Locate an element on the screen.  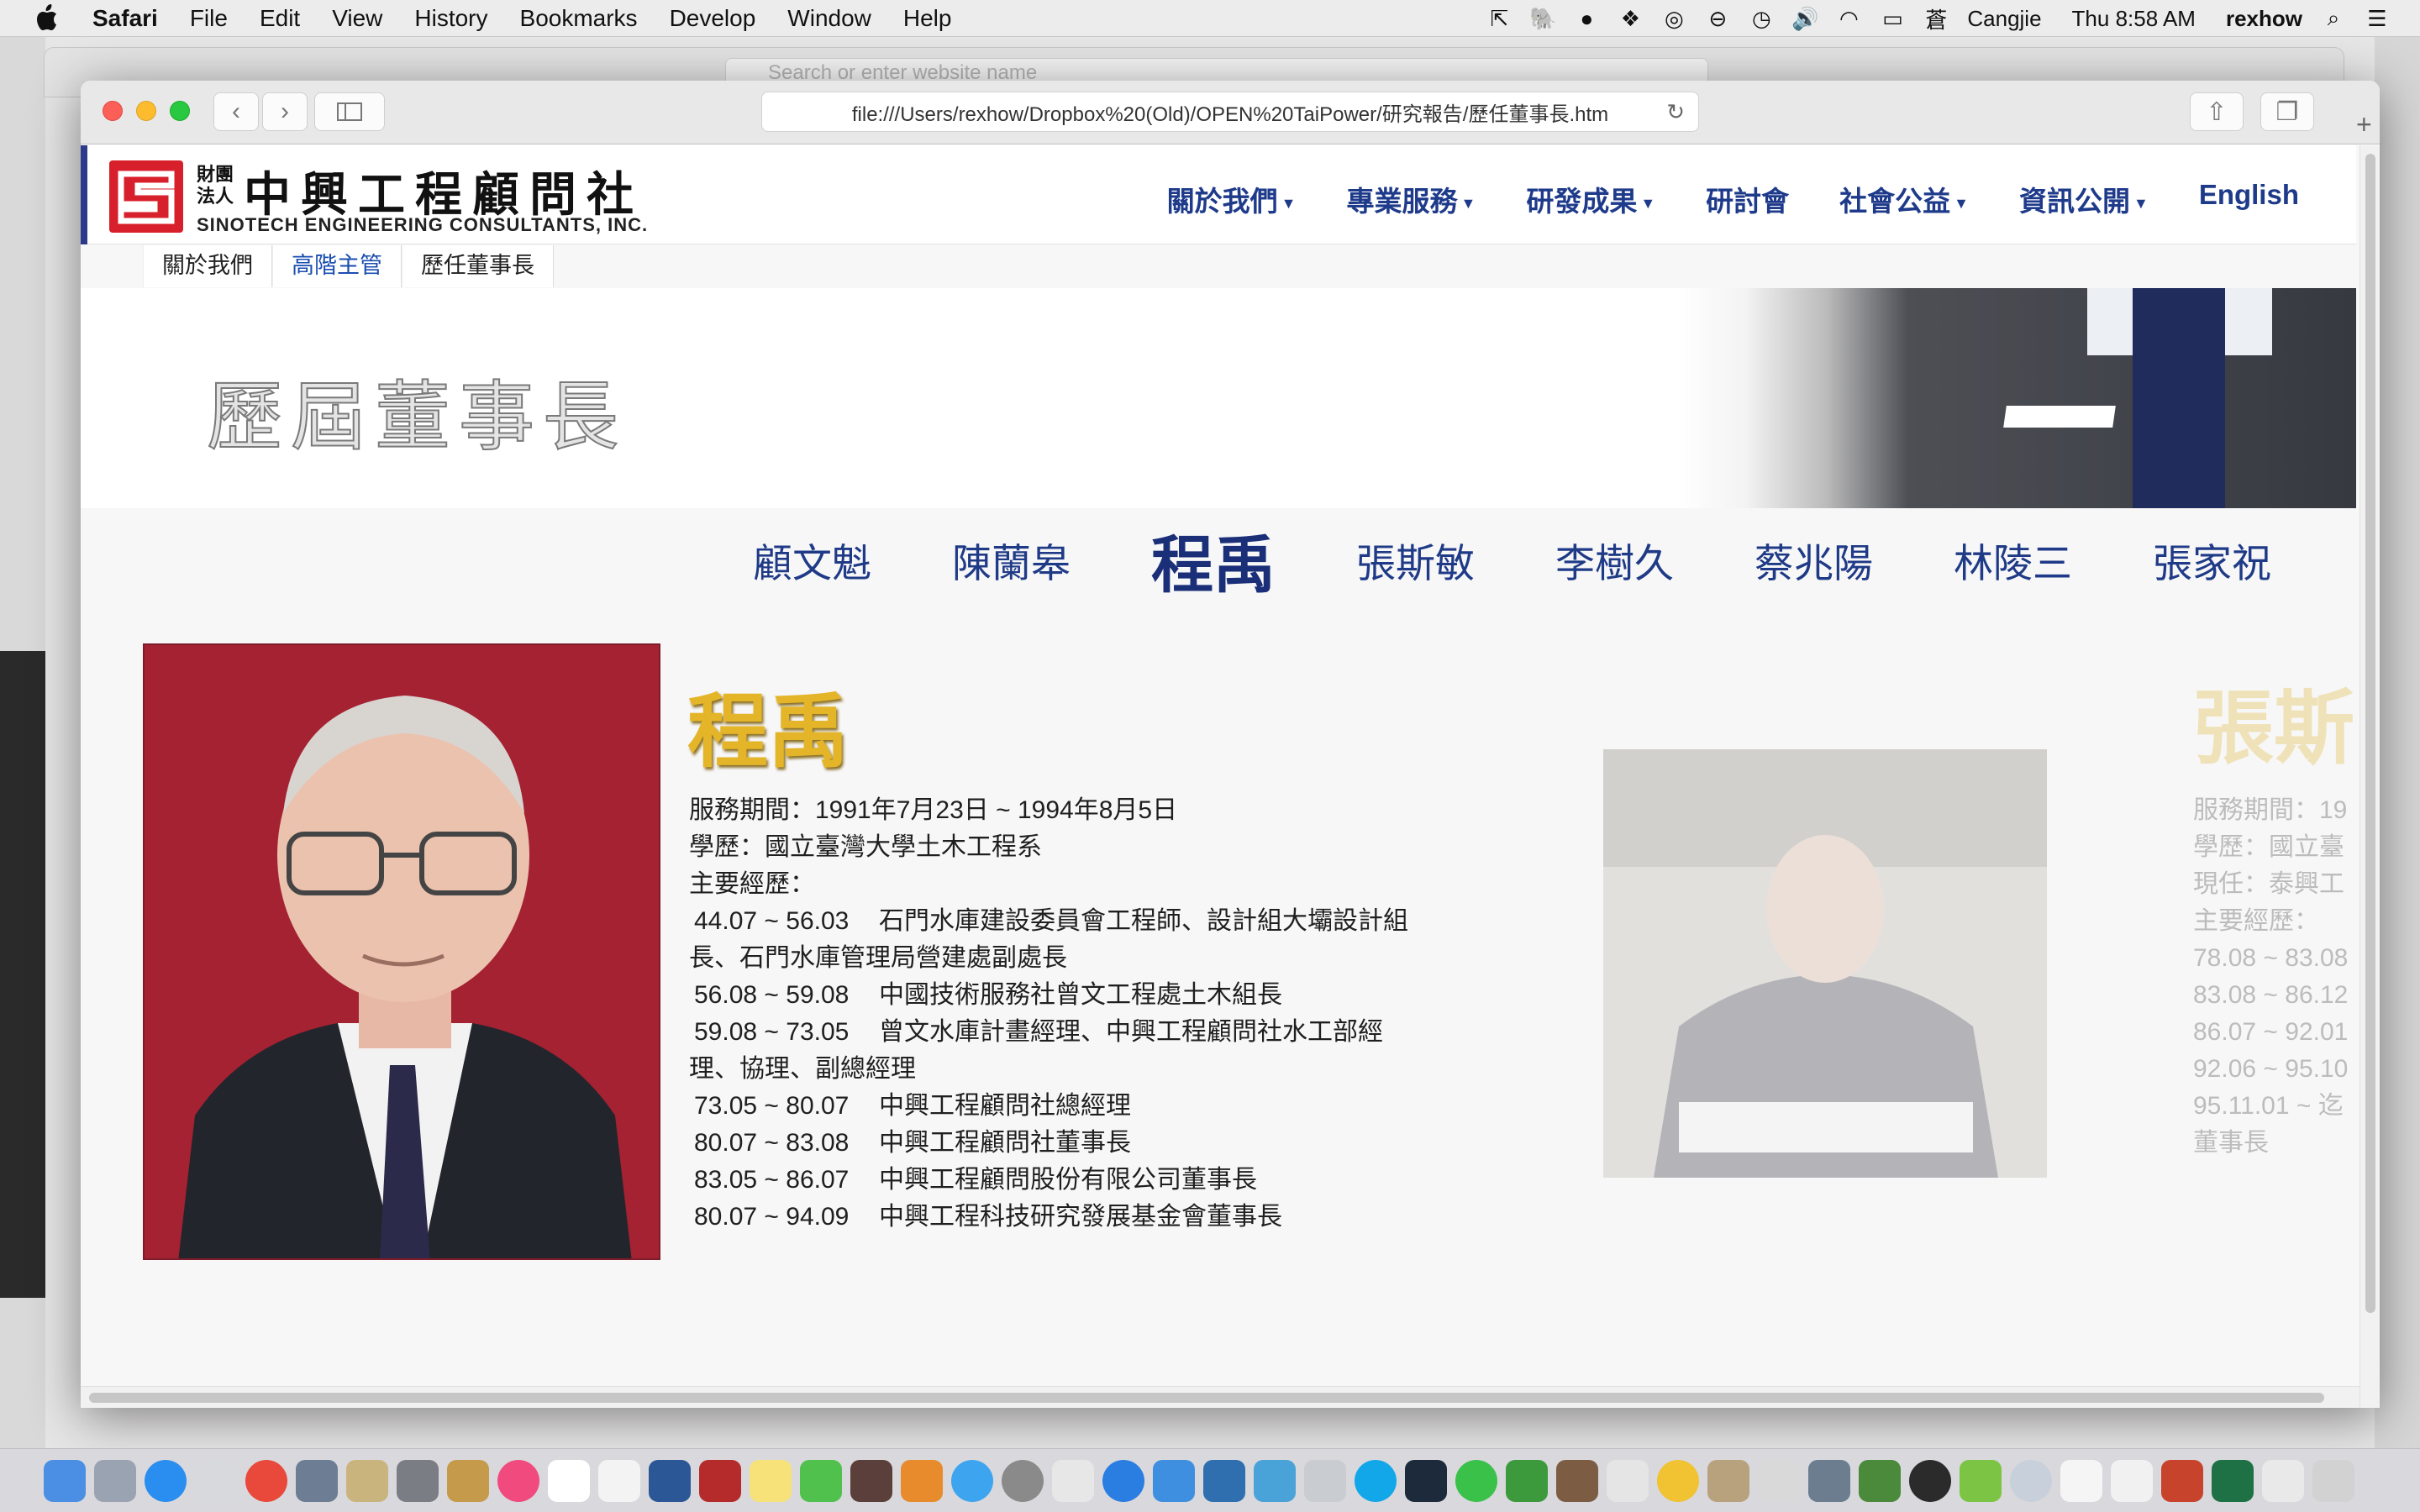
ibooks-icon is located at coordinates (922, 1480).